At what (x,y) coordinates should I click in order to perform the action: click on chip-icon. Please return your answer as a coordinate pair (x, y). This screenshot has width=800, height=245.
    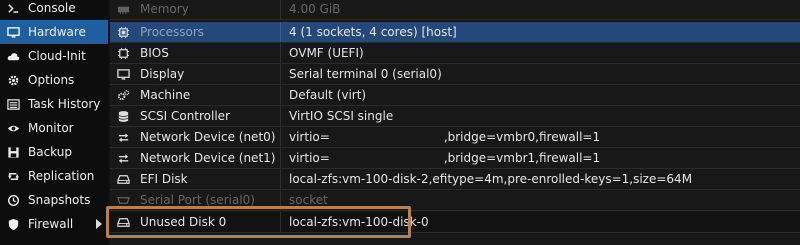
    Looking at the image, I should click on (123, 53).